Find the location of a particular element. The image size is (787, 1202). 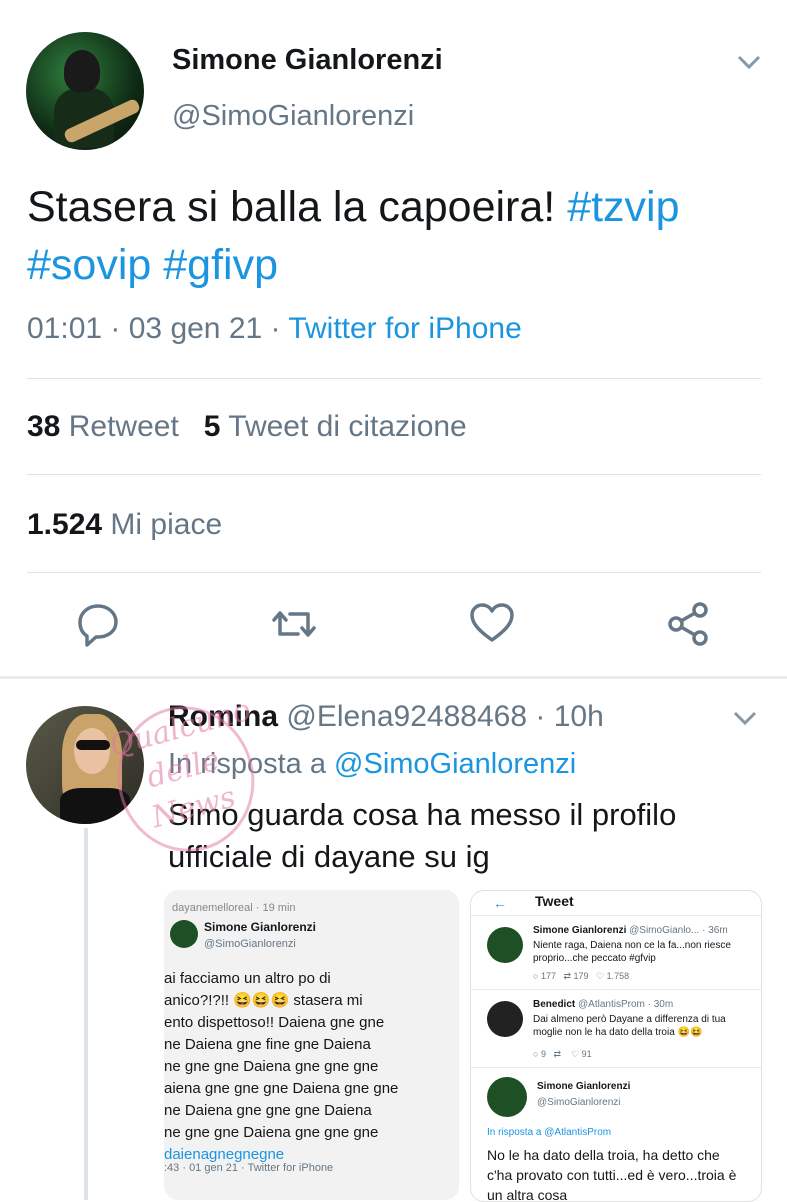

likes-label: Mi piace is located at coordinates (166, 524).